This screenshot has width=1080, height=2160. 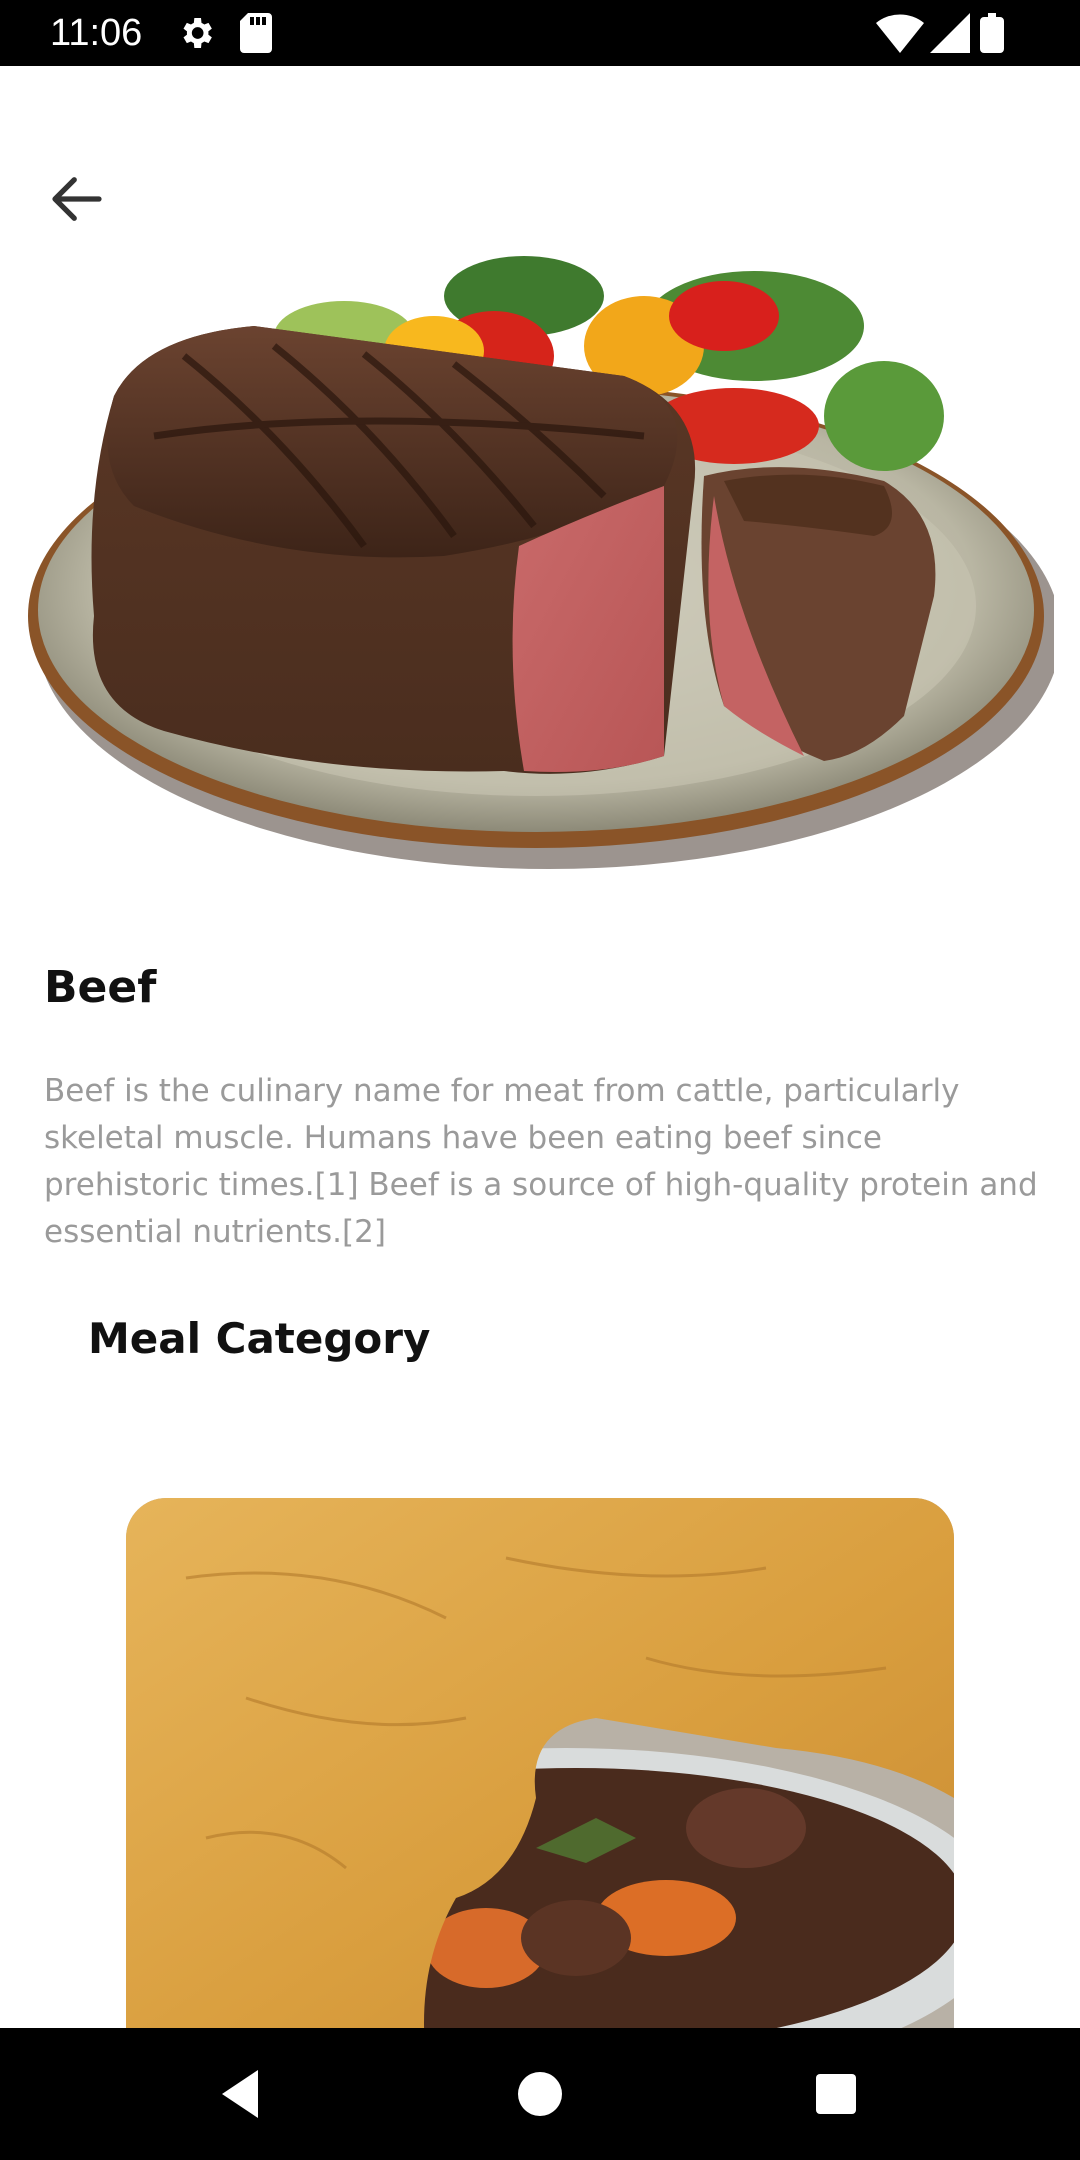 What do you see at coordinates (900, 35) in the screenshot?
I see `wifi-icon` at bounding box center [900, 35].